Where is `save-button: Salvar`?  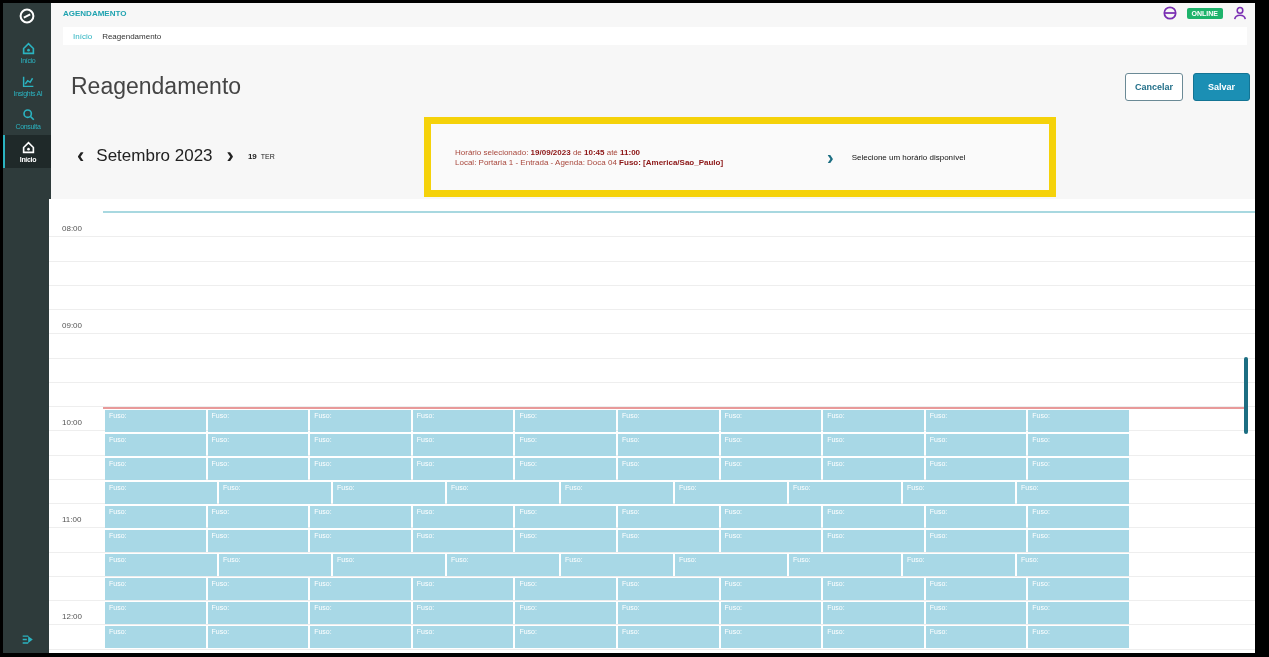 save-button: Salvar is located at coordinates (1221, 87).